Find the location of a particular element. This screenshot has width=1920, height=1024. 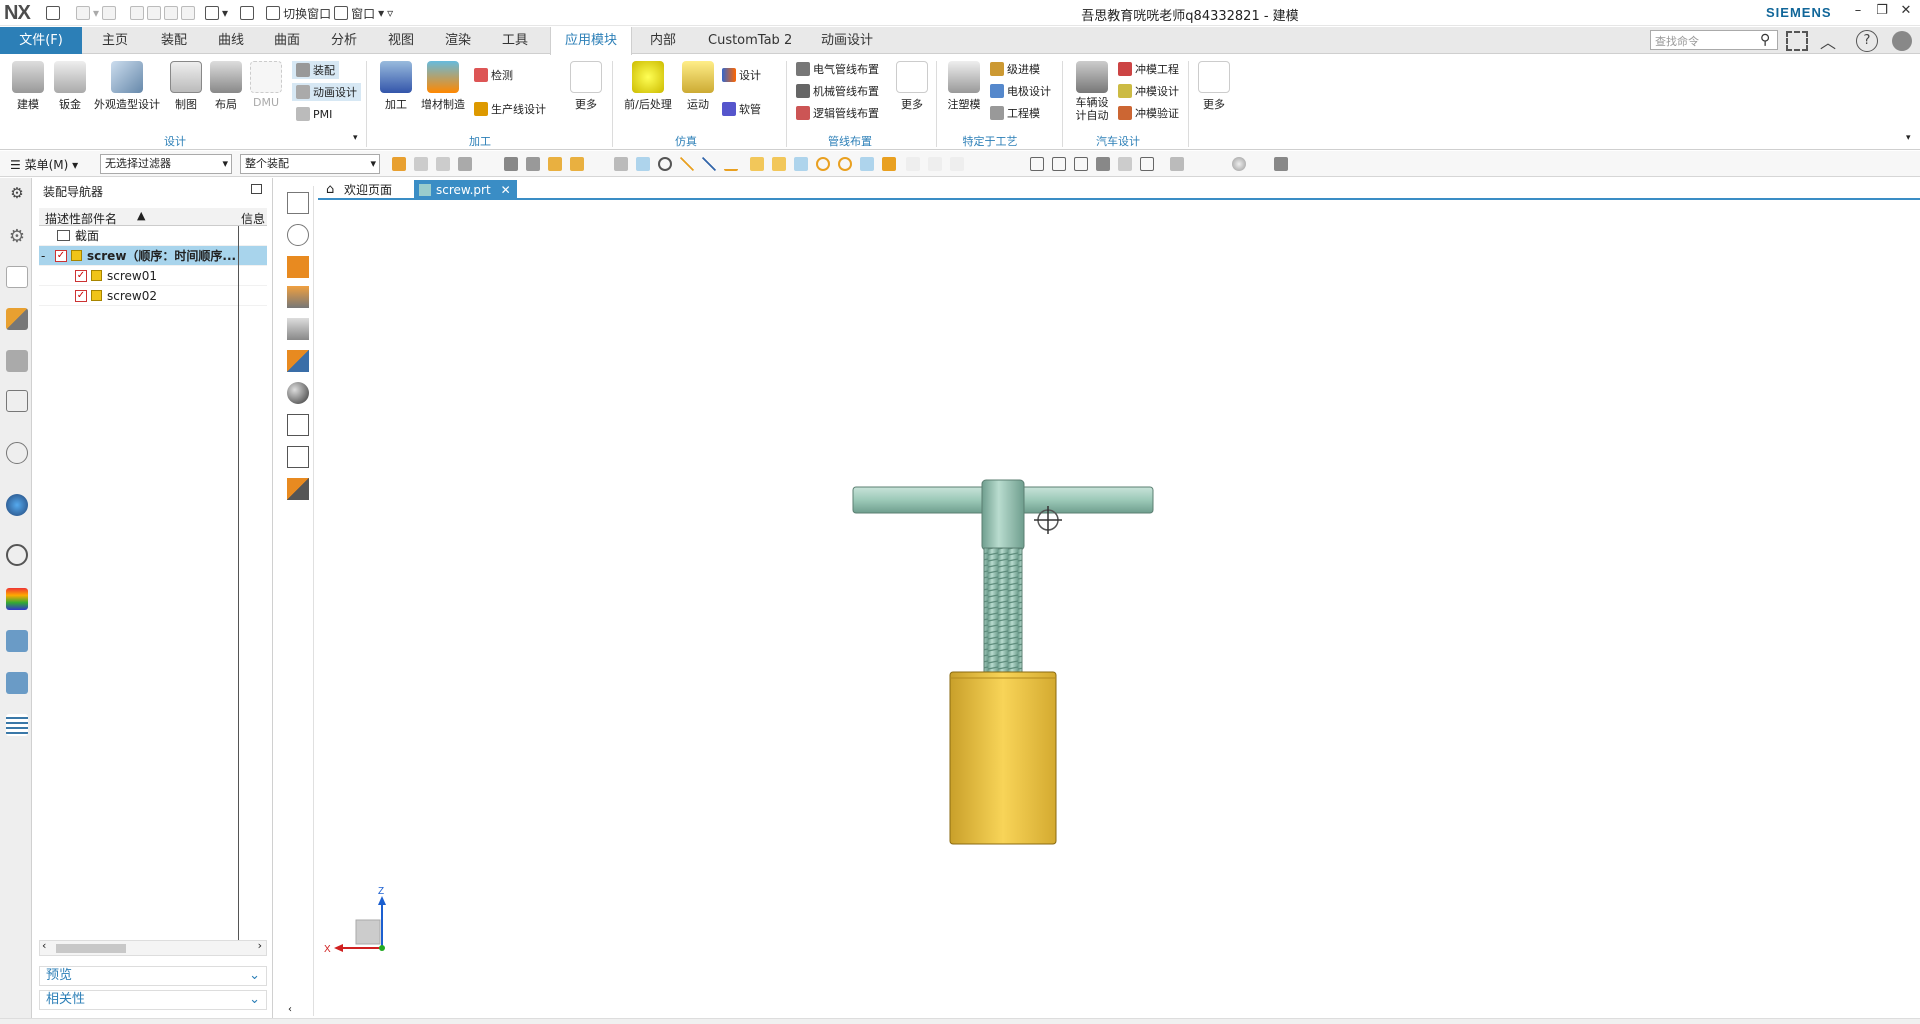

die-engineering-button: 冲模工程 is located at coordinates (1148, 69).